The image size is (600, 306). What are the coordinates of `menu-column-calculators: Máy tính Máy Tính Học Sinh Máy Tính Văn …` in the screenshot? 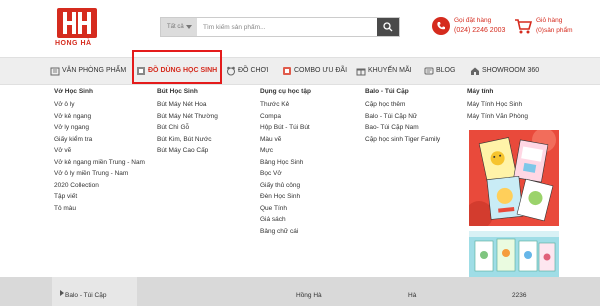 It's located at (497, 105).